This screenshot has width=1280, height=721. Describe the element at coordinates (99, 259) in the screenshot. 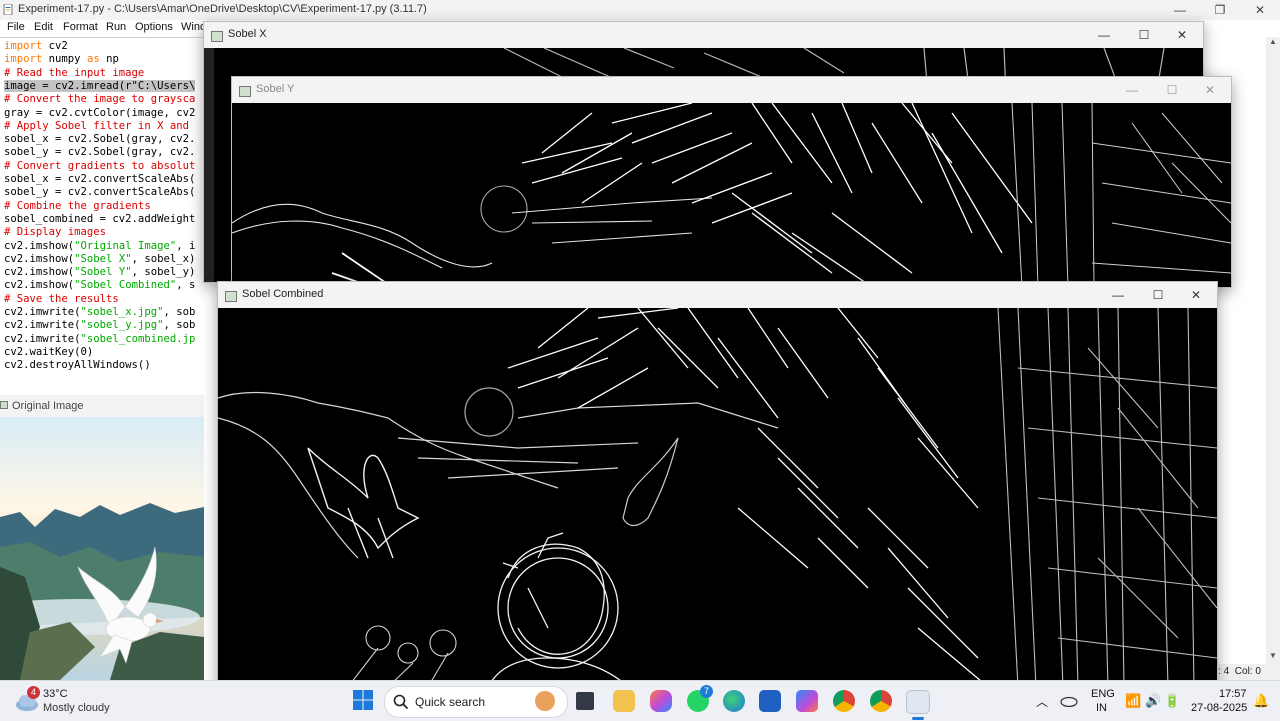

I see `code-line: cv2.imshow("Sobel X", sobel_x)` at that location.